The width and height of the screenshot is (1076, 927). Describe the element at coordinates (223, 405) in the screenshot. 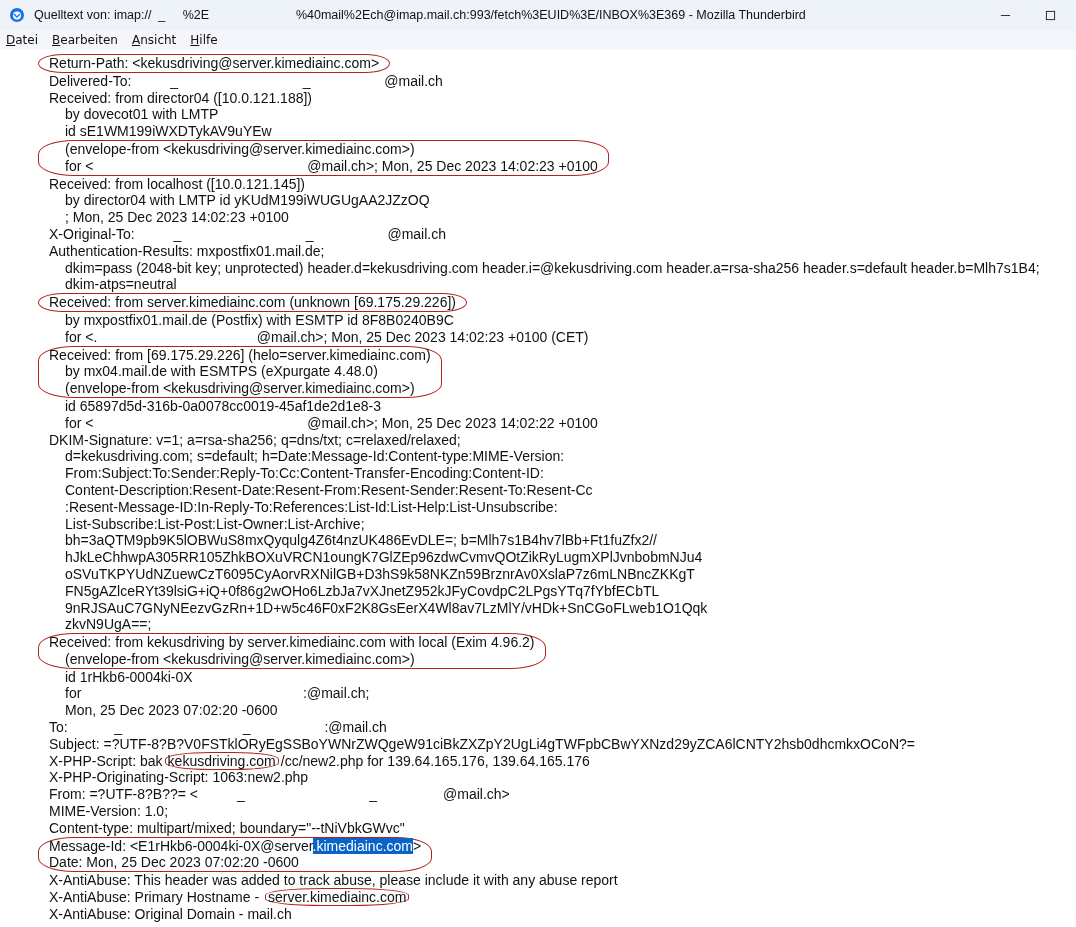

I see `source-text: id 65897d5d-316b-0a0078cc0019-45af1de2d1e8-3` at that location.